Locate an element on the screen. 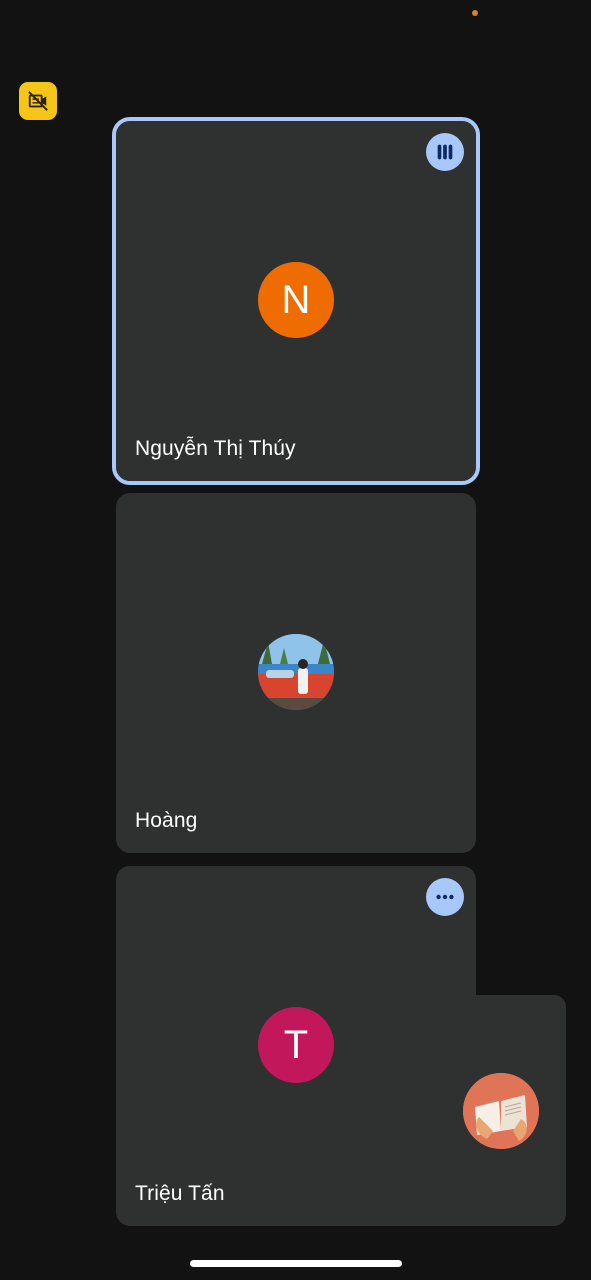 The width and height of the screenshot is (591, 1280). avatar-initial: N is located at coordinates (296, 299).